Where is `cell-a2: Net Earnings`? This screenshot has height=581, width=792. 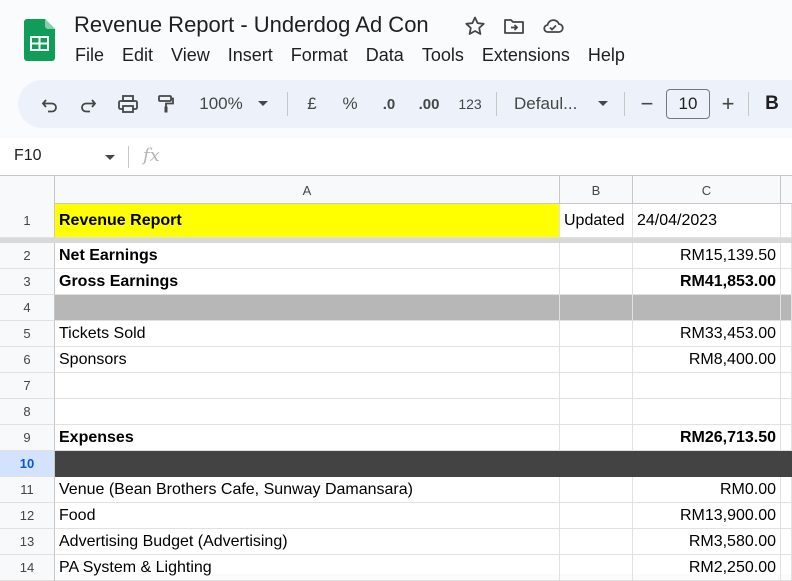 cell-a2: Net Earnings is located at coordinates (307, 256).